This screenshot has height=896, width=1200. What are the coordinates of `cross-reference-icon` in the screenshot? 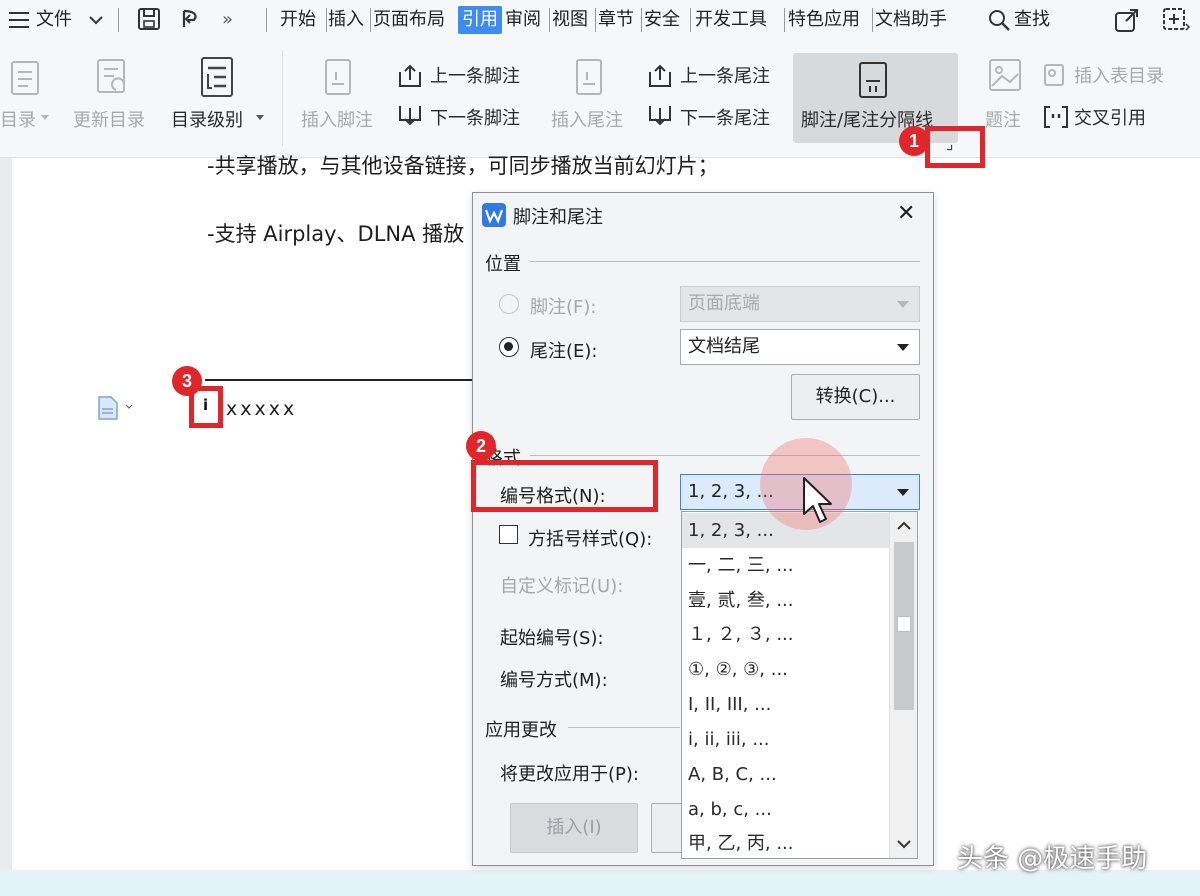 It's located at (1056, 117).